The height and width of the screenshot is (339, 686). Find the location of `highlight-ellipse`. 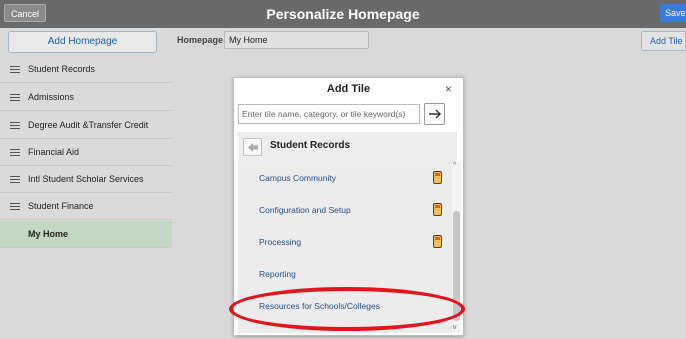

highlight-ellipse is located at coordinates (347, 309).